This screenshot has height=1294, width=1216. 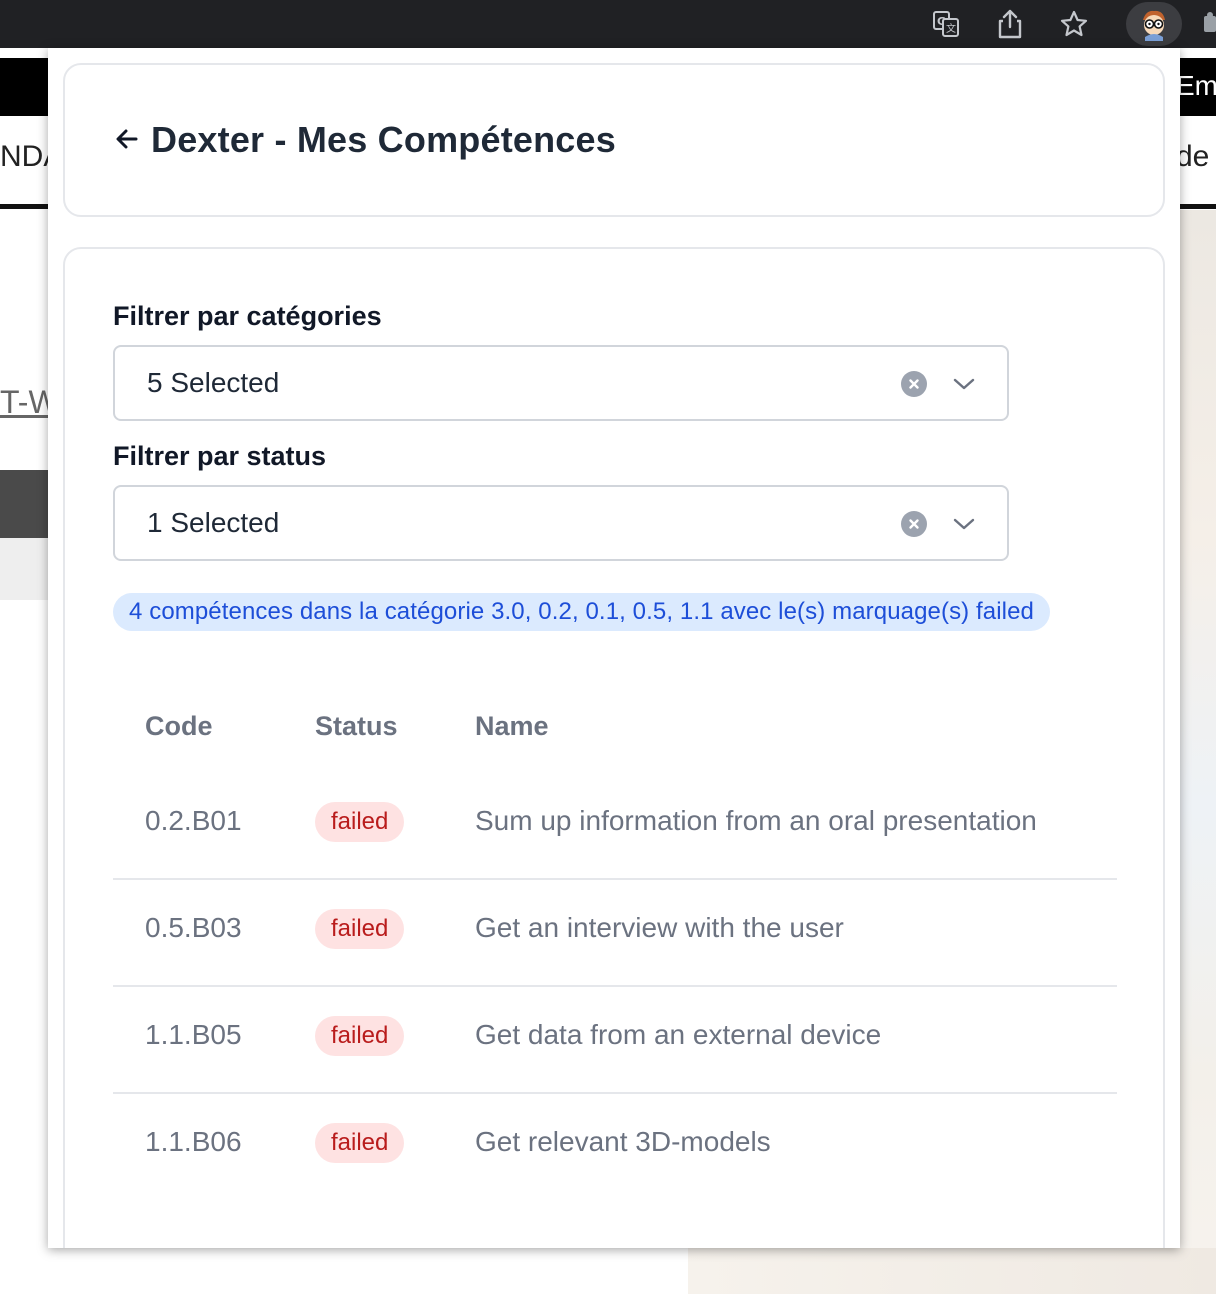 What do you see at coordinates (247, 316) in the screenshot?
I see `category-filter-label: Filtrer par catégories` at bounding box center [247, 316].